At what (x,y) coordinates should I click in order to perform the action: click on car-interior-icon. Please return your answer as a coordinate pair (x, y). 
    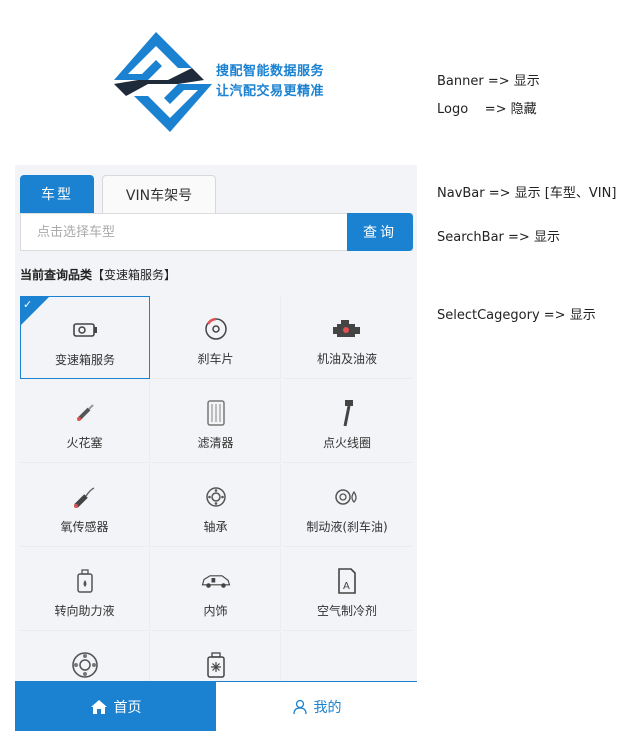
    Looking at the image, I should click on (216, 581).